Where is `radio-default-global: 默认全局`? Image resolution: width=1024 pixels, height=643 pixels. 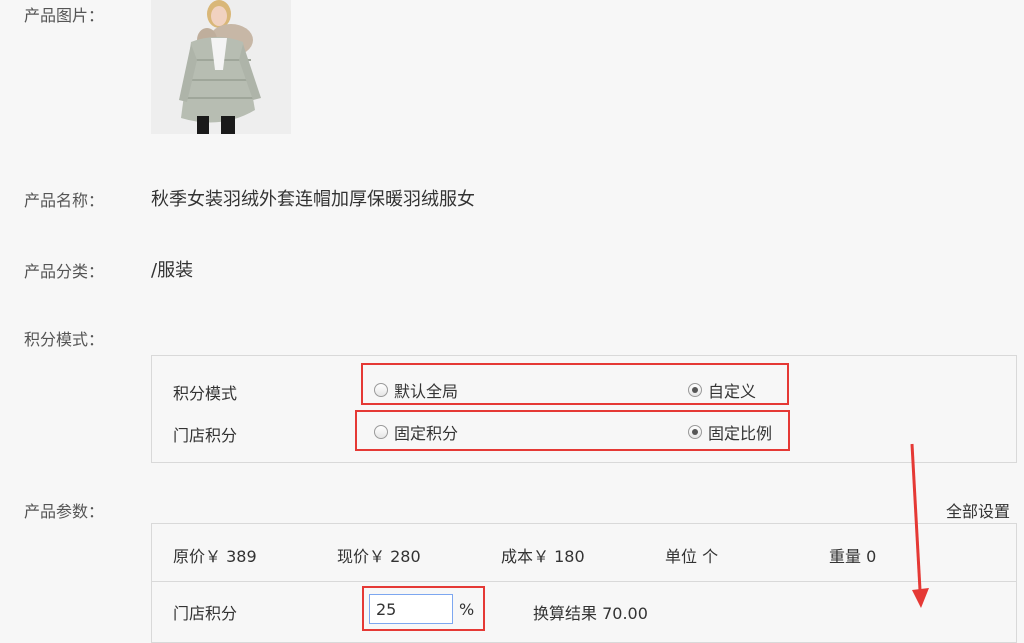
radio-default-global: 默认全局 is located at coordinates (416, 390).